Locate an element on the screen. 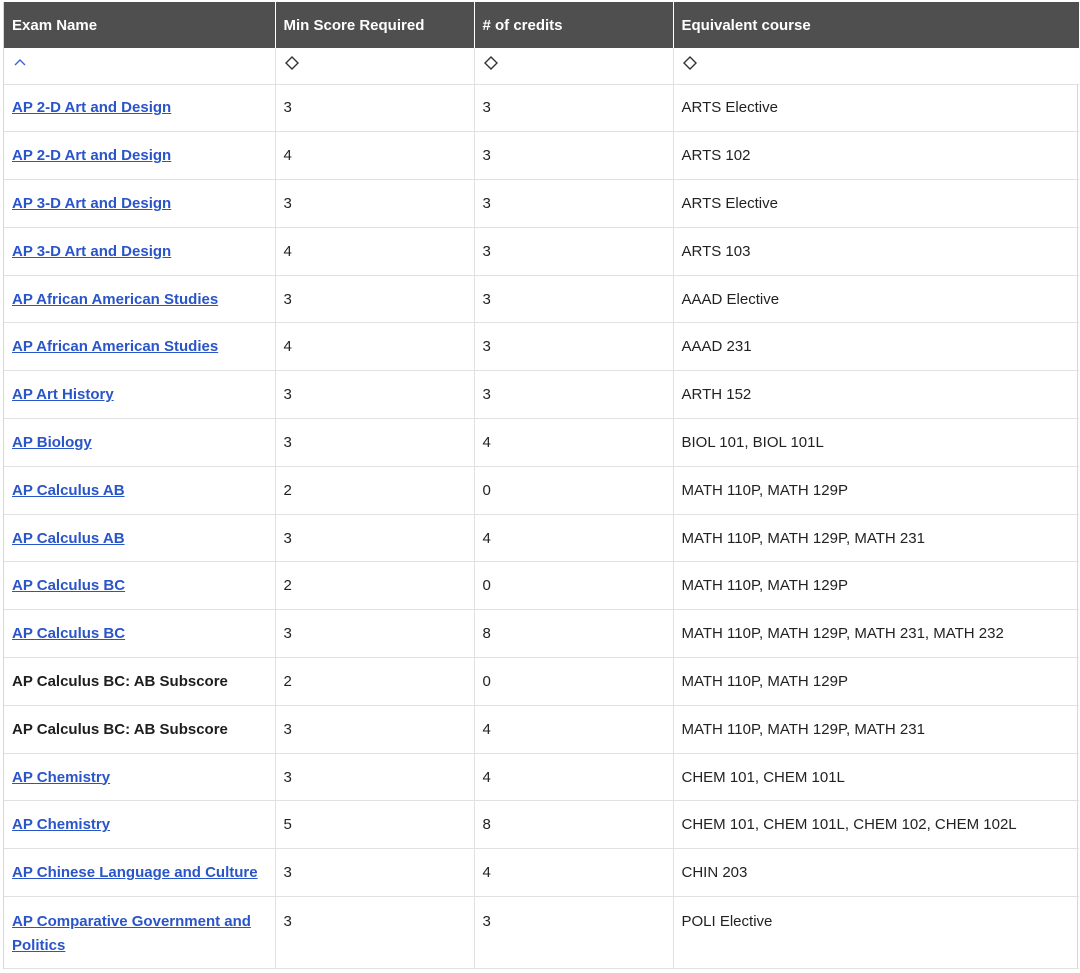  chevron-up-icon is located at coordinates (20, 63).